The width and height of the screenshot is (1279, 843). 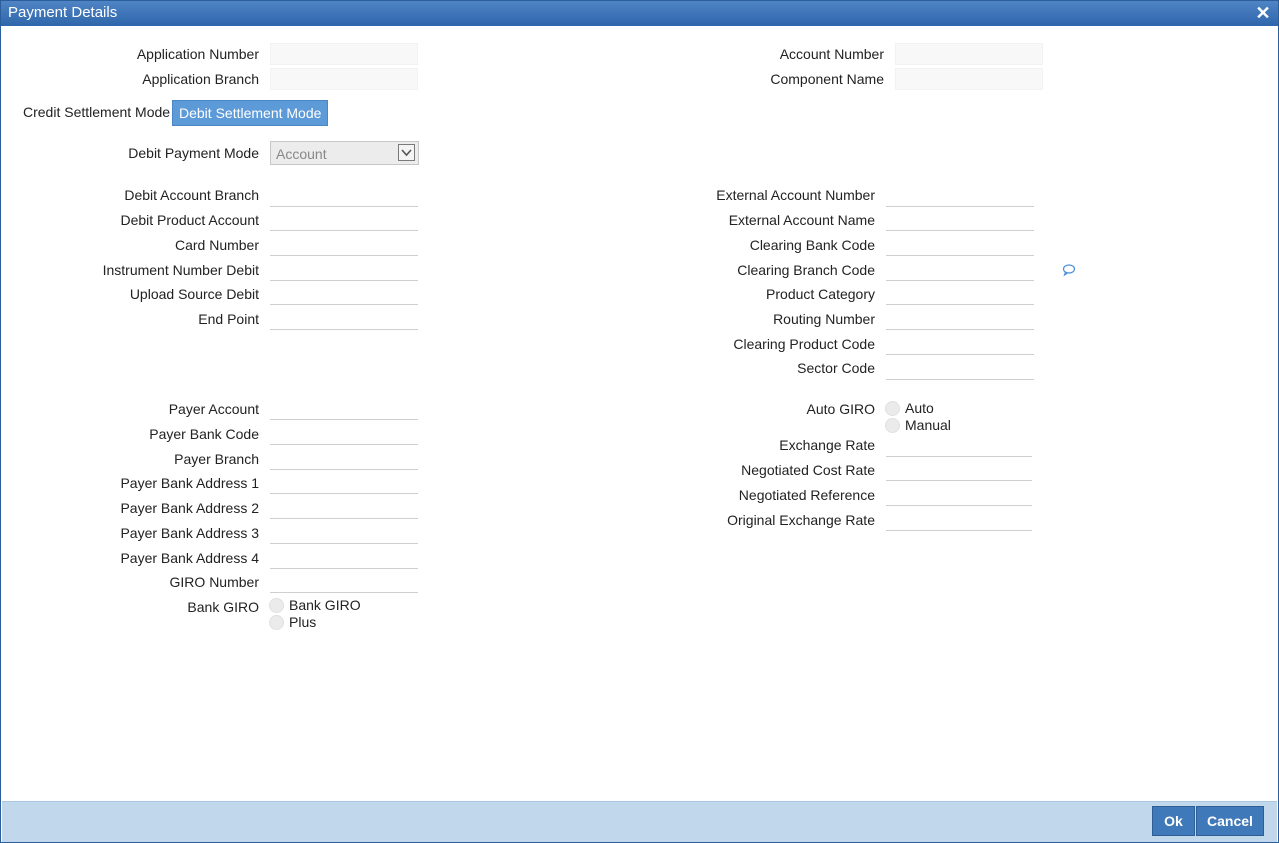 What do you see at coordinates (214, 582) in the screenshot?
I see `giro-number-label: GIRO Number` at bounding box center [214, 582].